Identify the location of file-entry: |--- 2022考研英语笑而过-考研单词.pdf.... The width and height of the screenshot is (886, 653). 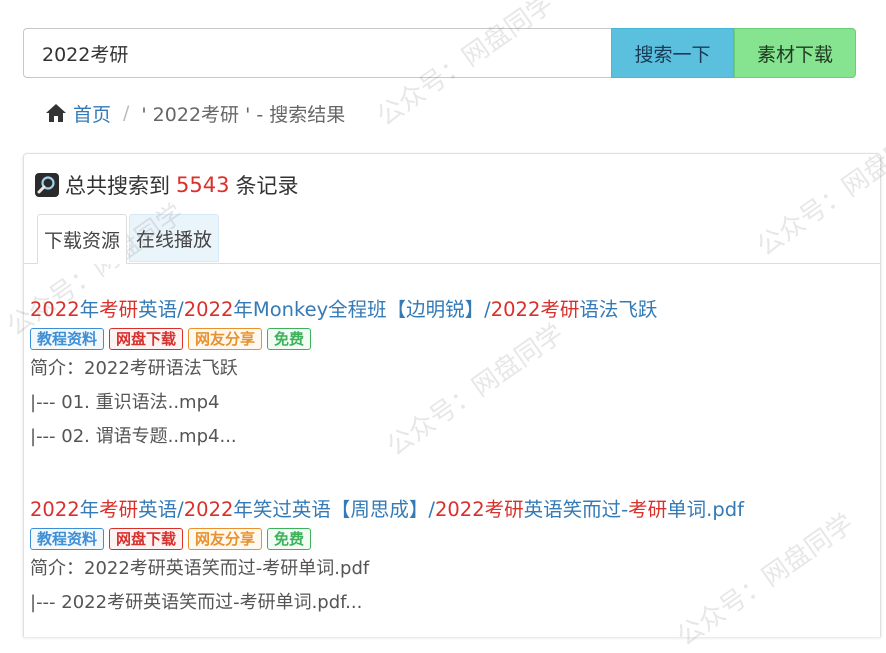
(196, 602).